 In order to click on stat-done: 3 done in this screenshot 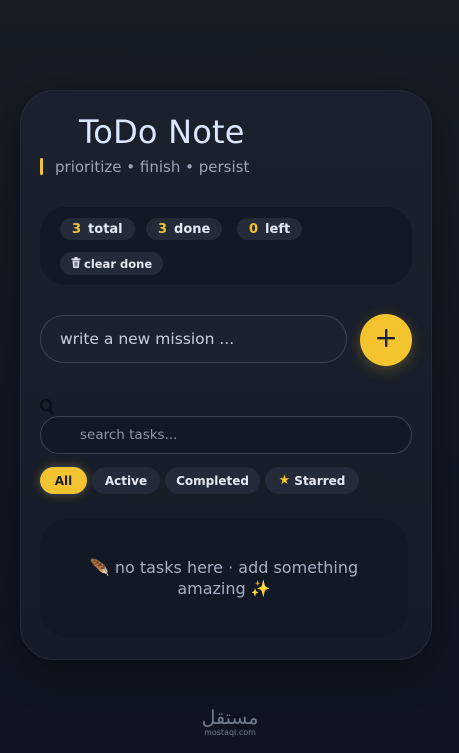, I will do `click(184, 229)`.